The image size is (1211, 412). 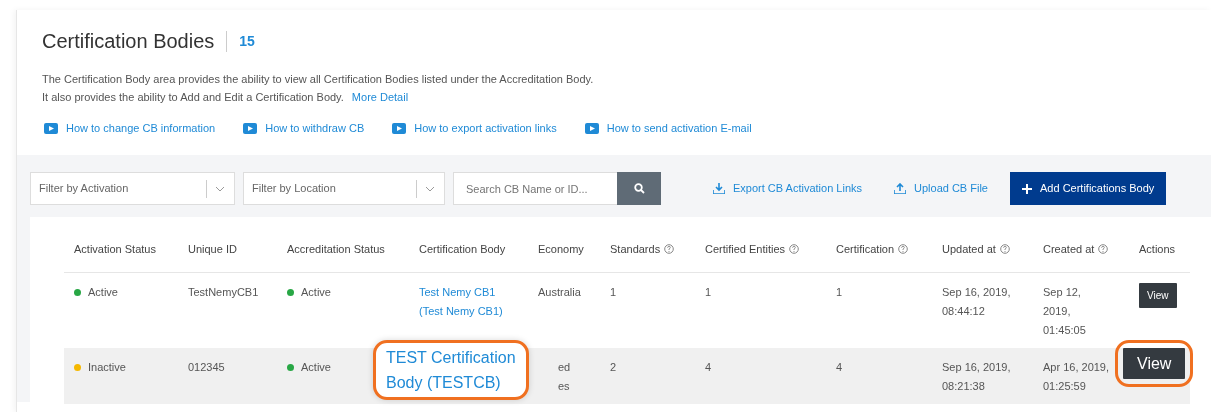 I want to click on table-cell: 012345, so click(x=206, y=366).